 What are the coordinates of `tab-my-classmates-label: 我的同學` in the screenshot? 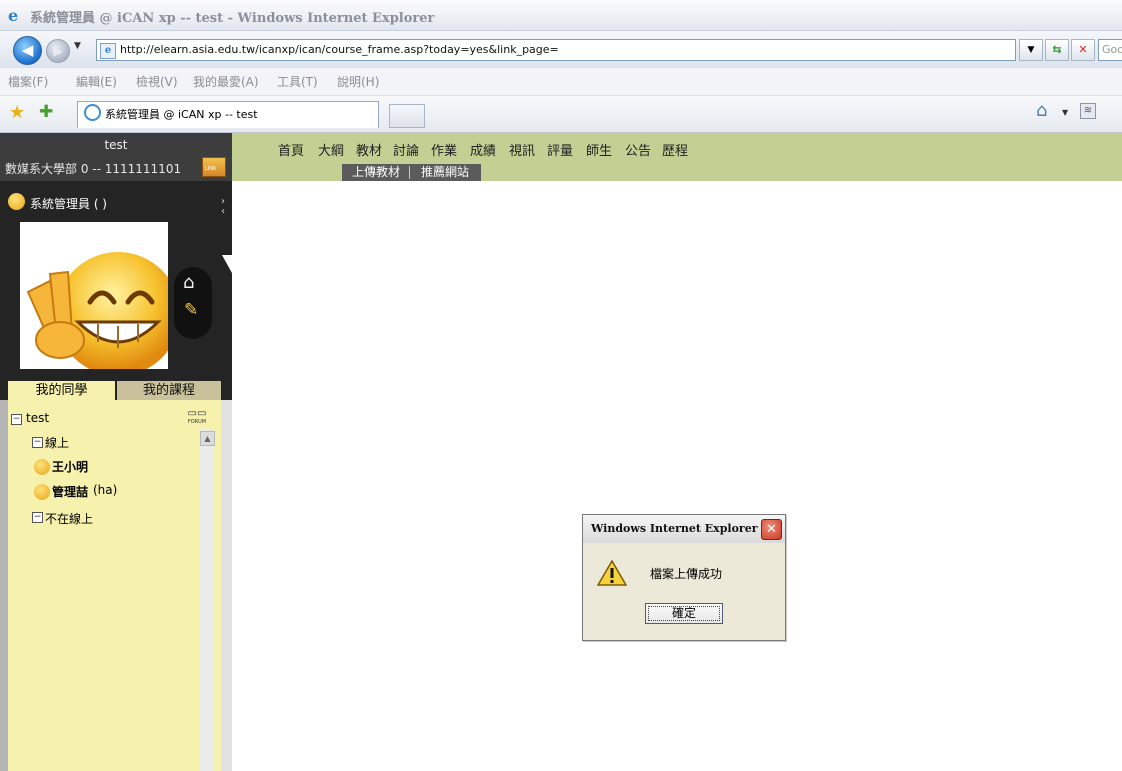 It's located at (61, 390).